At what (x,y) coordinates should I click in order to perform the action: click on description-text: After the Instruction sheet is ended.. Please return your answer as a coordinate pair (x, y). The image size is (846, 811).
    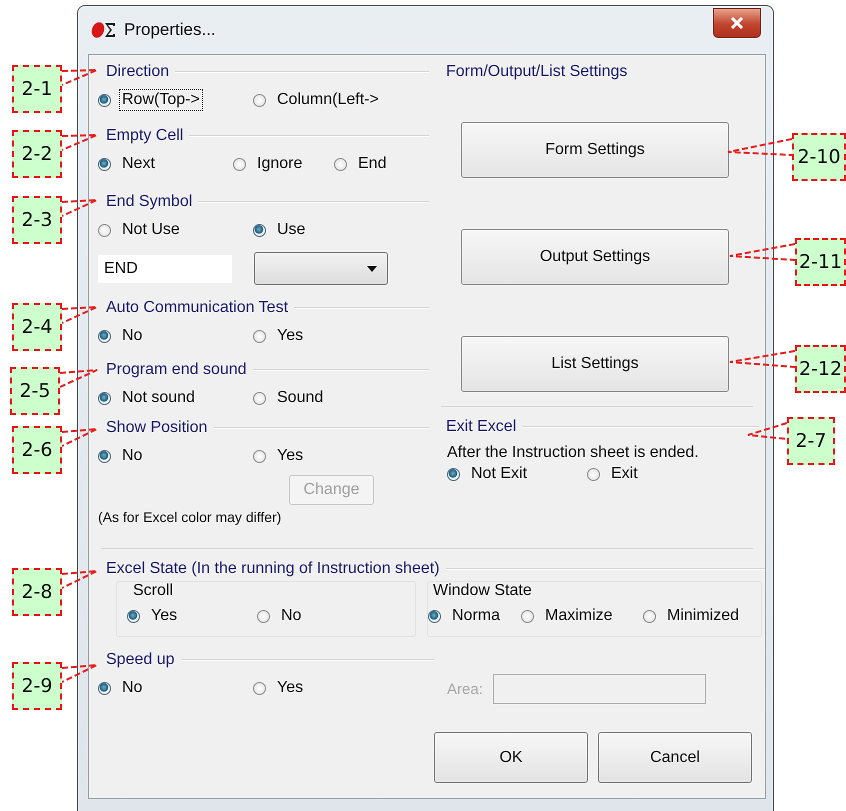
    Looking at the image, I should click on (573, 452).